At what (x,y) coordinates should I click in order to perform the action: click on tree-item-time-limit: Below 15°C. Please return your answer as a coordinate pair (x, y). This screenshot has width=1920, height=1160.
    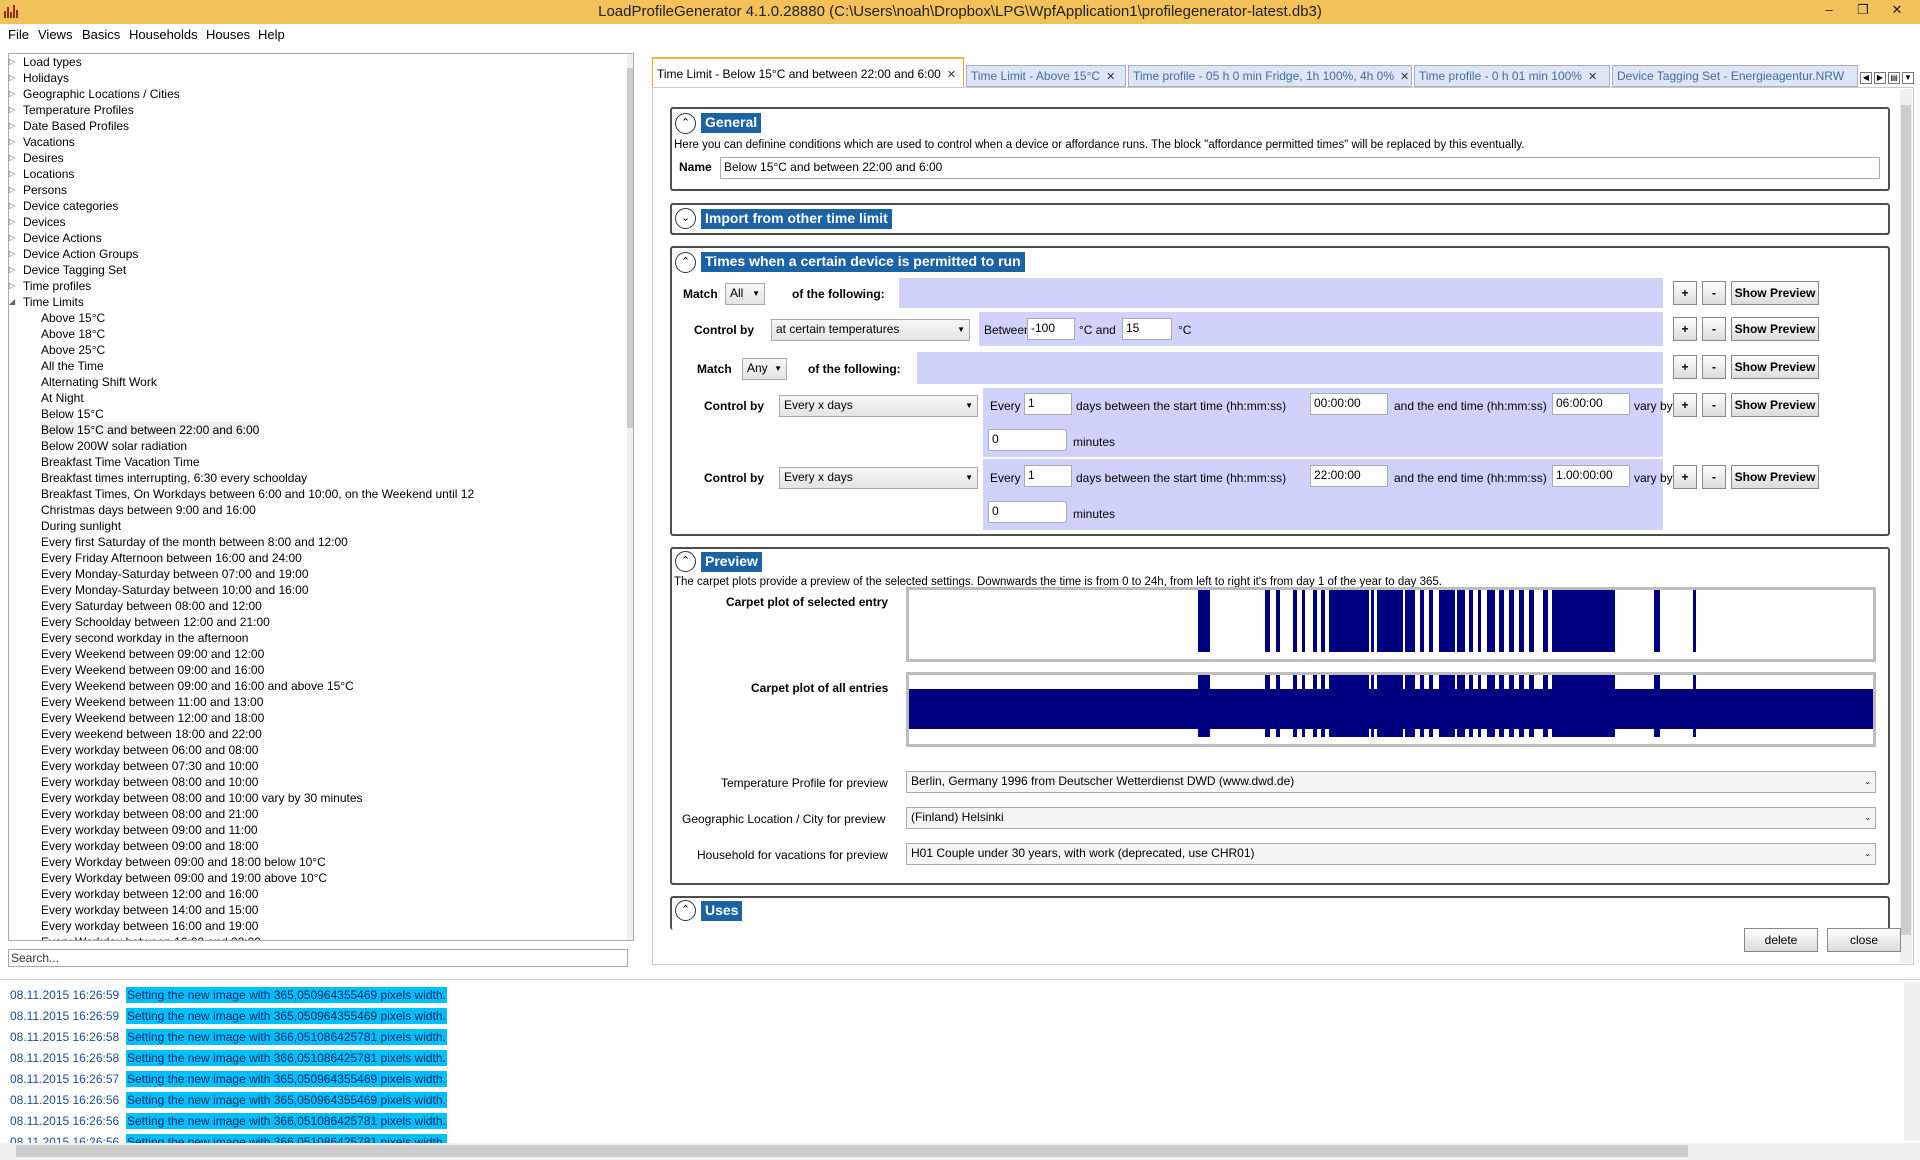
    Looking at the image, I should click on (72, 414).